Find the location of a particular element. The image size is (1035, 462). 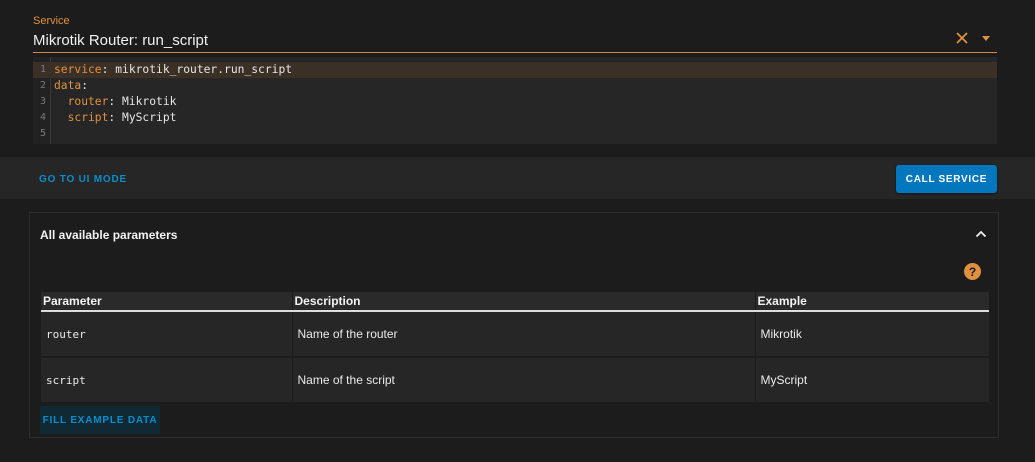

param-example: Mikrotik is located at coordinates (871, 333).